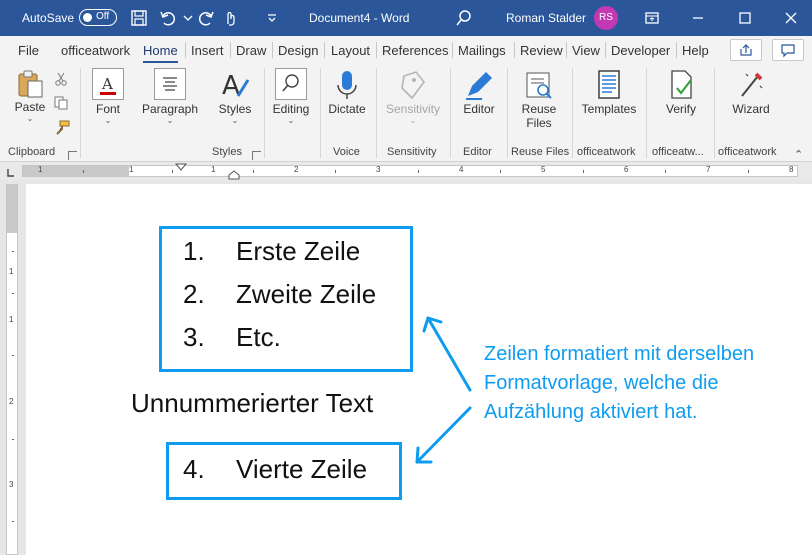 This screenshot has width=812, height=555. Describe the element at coordinates (227, 152) in the screenshot. I see `styles-group-label: Styles` at that location.